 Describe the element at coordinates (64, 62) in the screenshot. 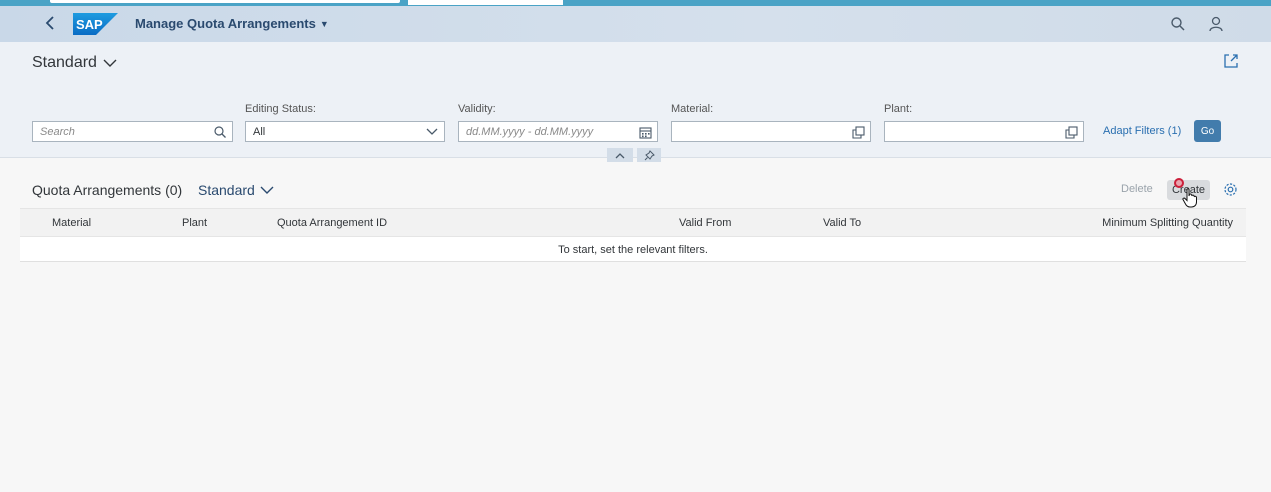

I see `variant-label: Standard` at that location.